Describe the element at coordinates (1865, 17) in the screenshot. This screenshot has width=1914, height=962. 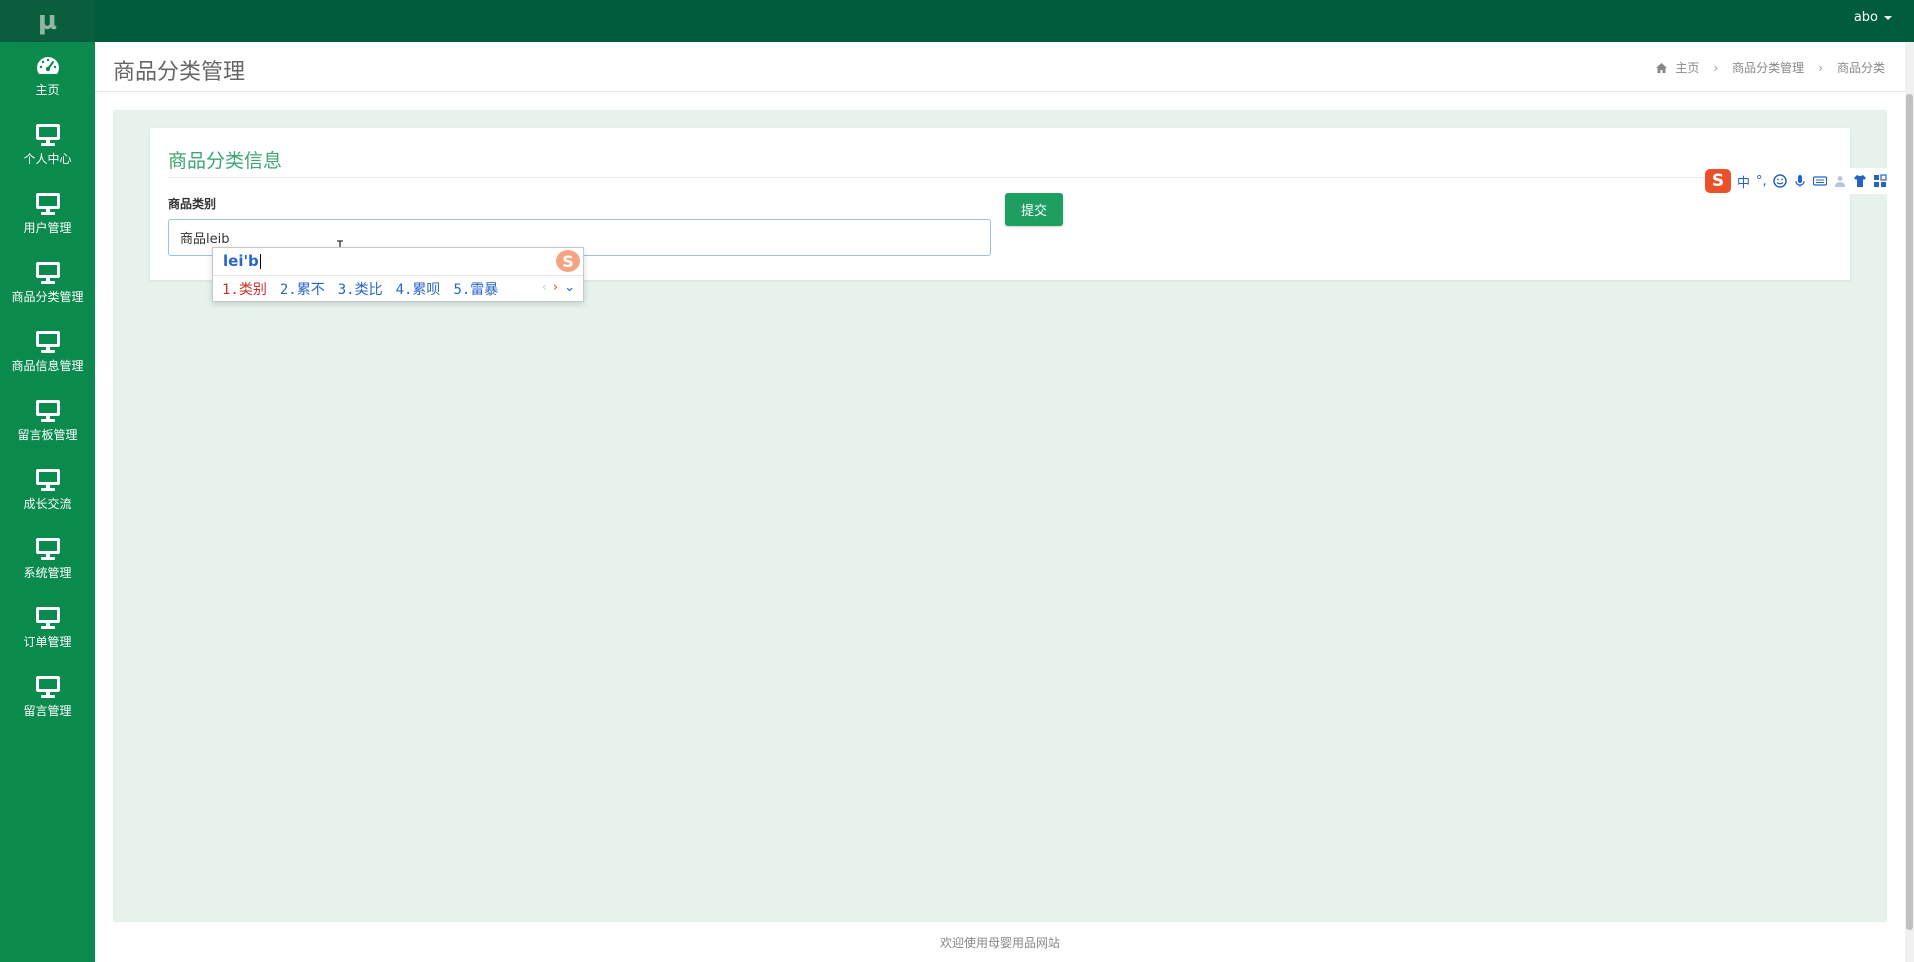
I see `username: abo` at that location.